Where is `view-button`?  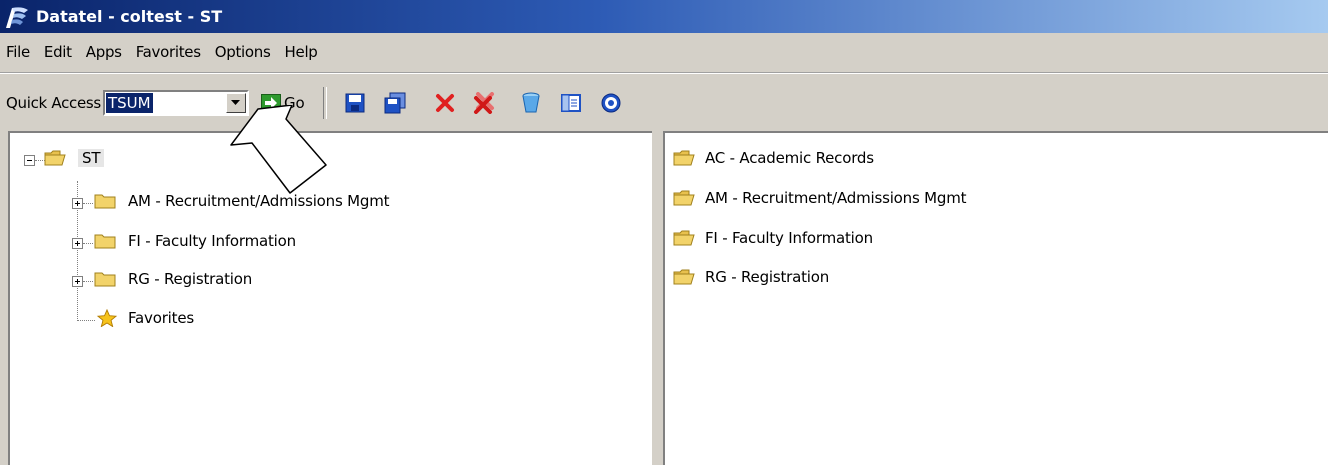
view-button is located at coordinates (571, 103).